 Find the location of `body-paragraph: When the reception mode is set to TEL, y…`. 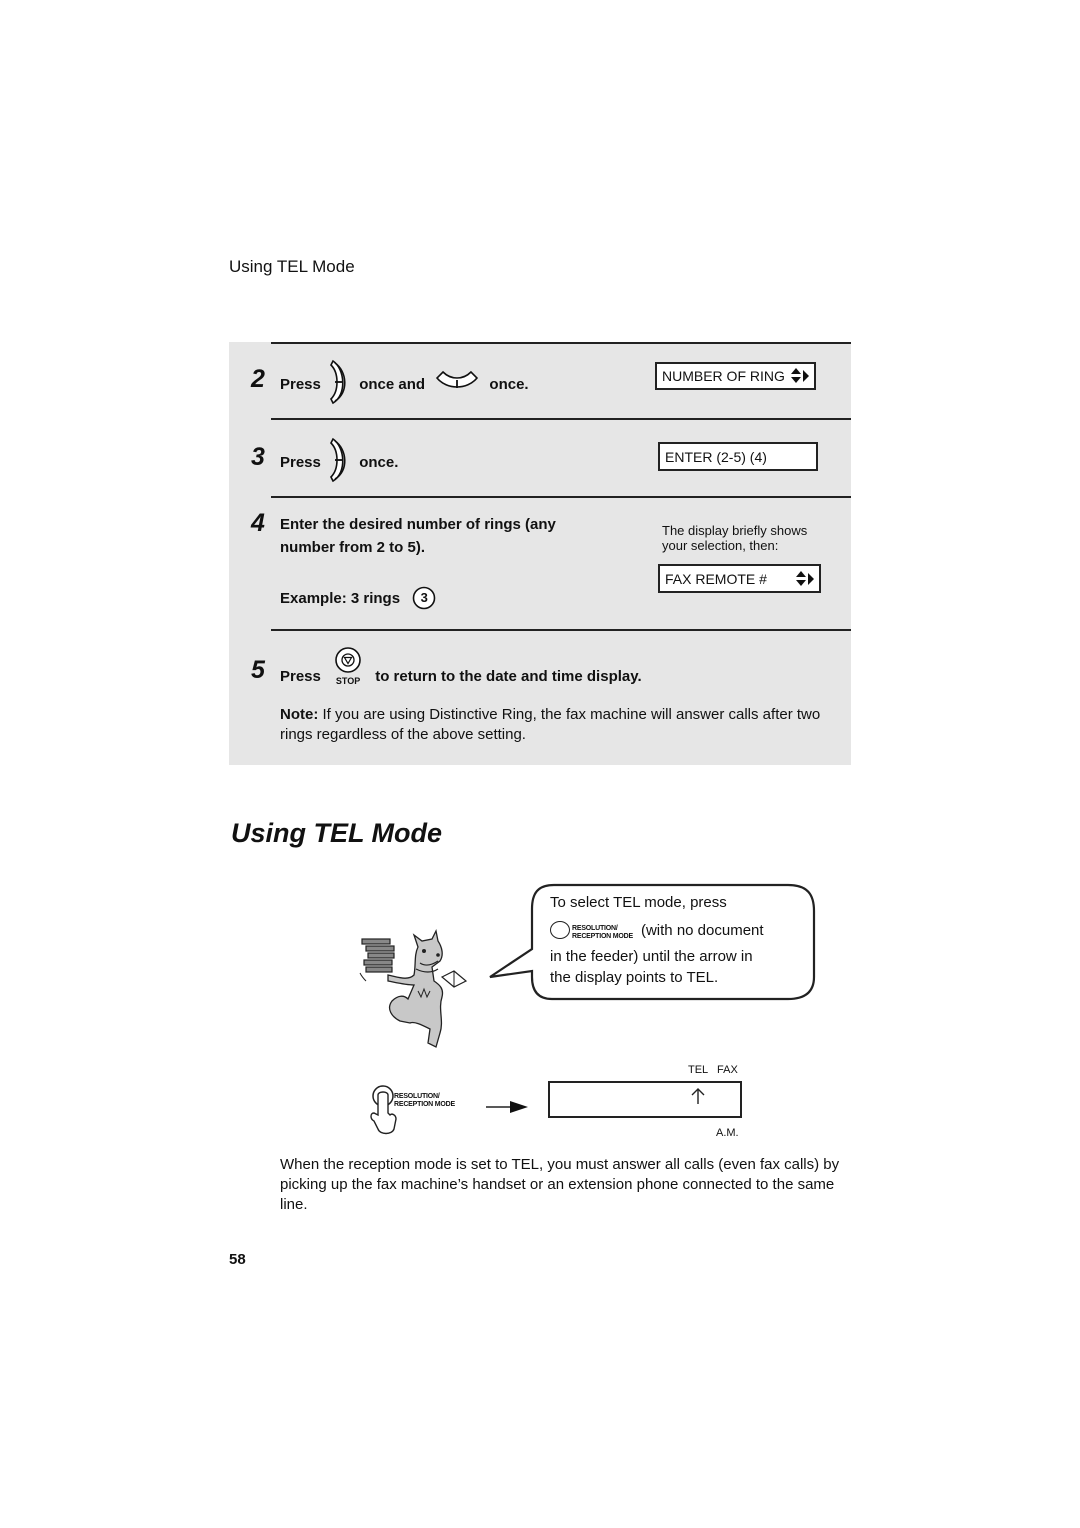

body-paragraph: When the reception mode is set to TEL, y… is located at coordinates (560, 1184).